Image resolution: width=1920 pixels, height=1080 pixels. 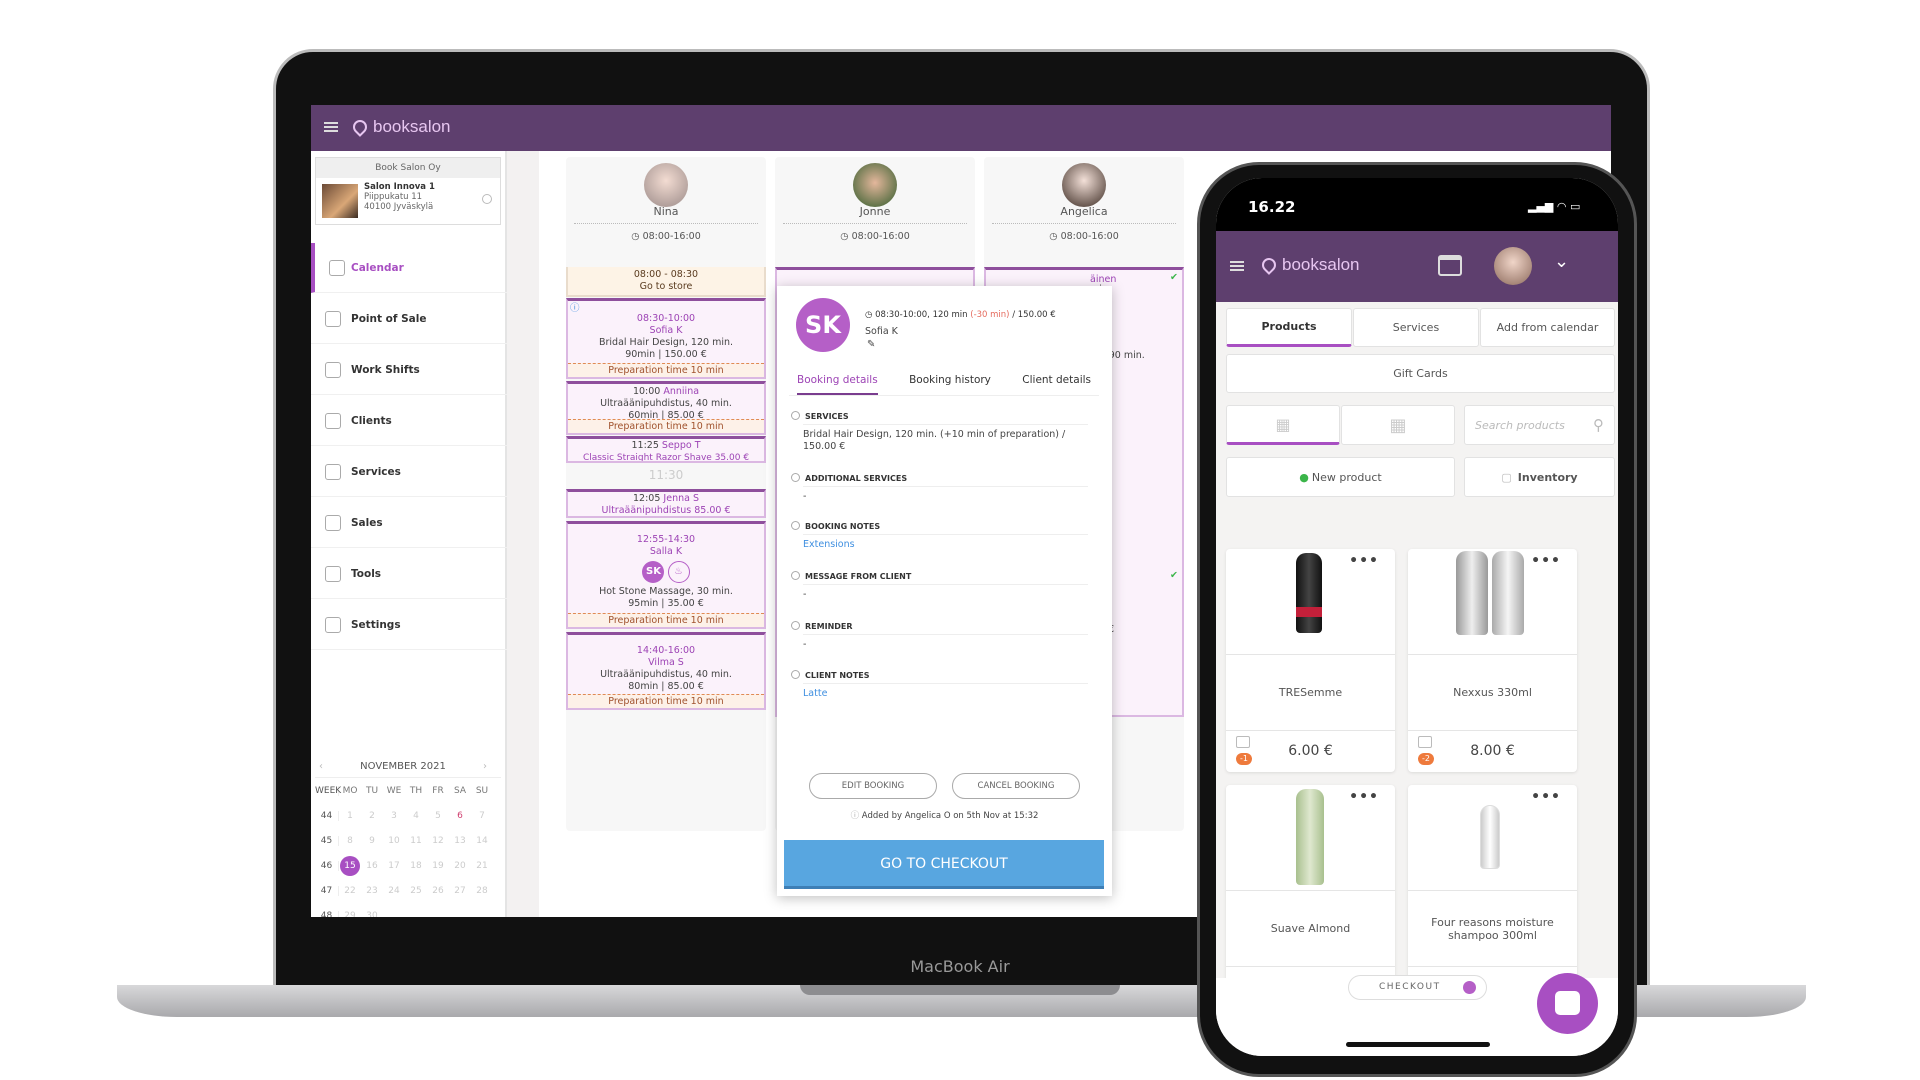 What do you see at coordinates (394, 891) in the screenshot?
I see `calendar-day: 24` at bounding box center [394, 891].